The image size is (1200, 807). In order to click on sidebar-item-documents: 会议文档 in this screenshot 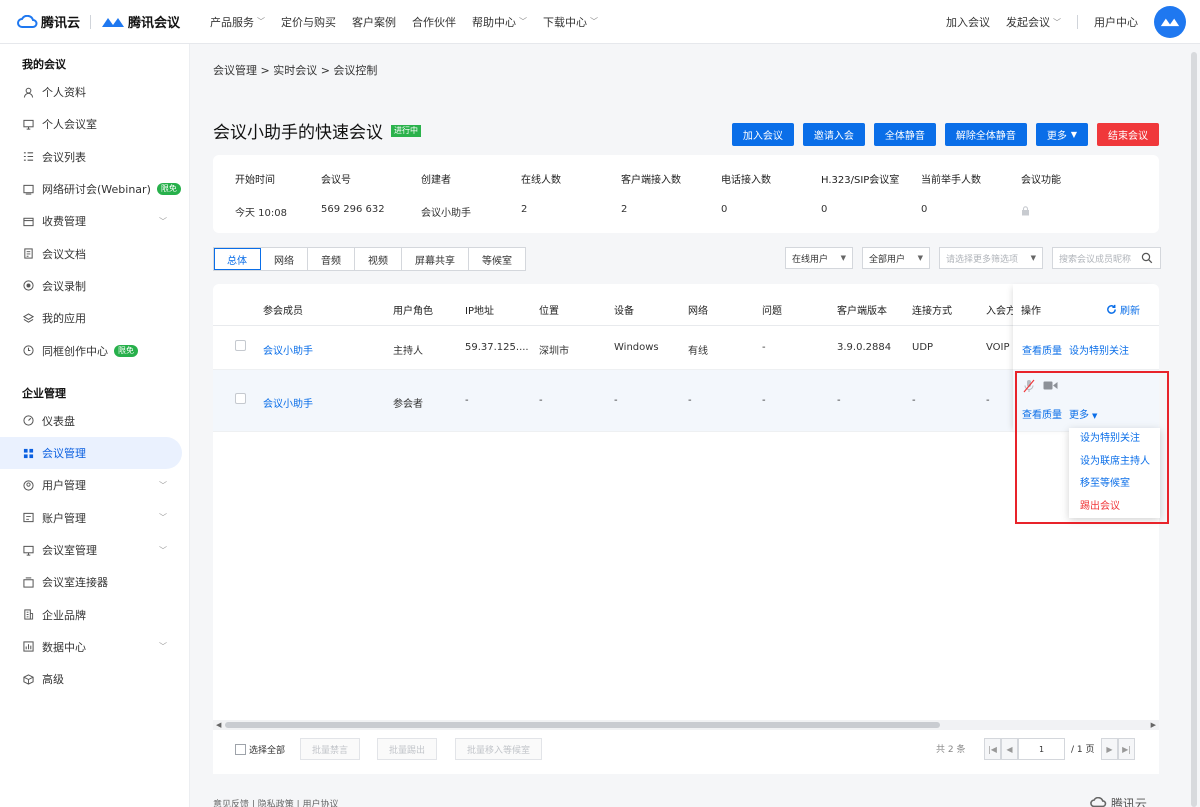, I will do `click(94, 253)`.